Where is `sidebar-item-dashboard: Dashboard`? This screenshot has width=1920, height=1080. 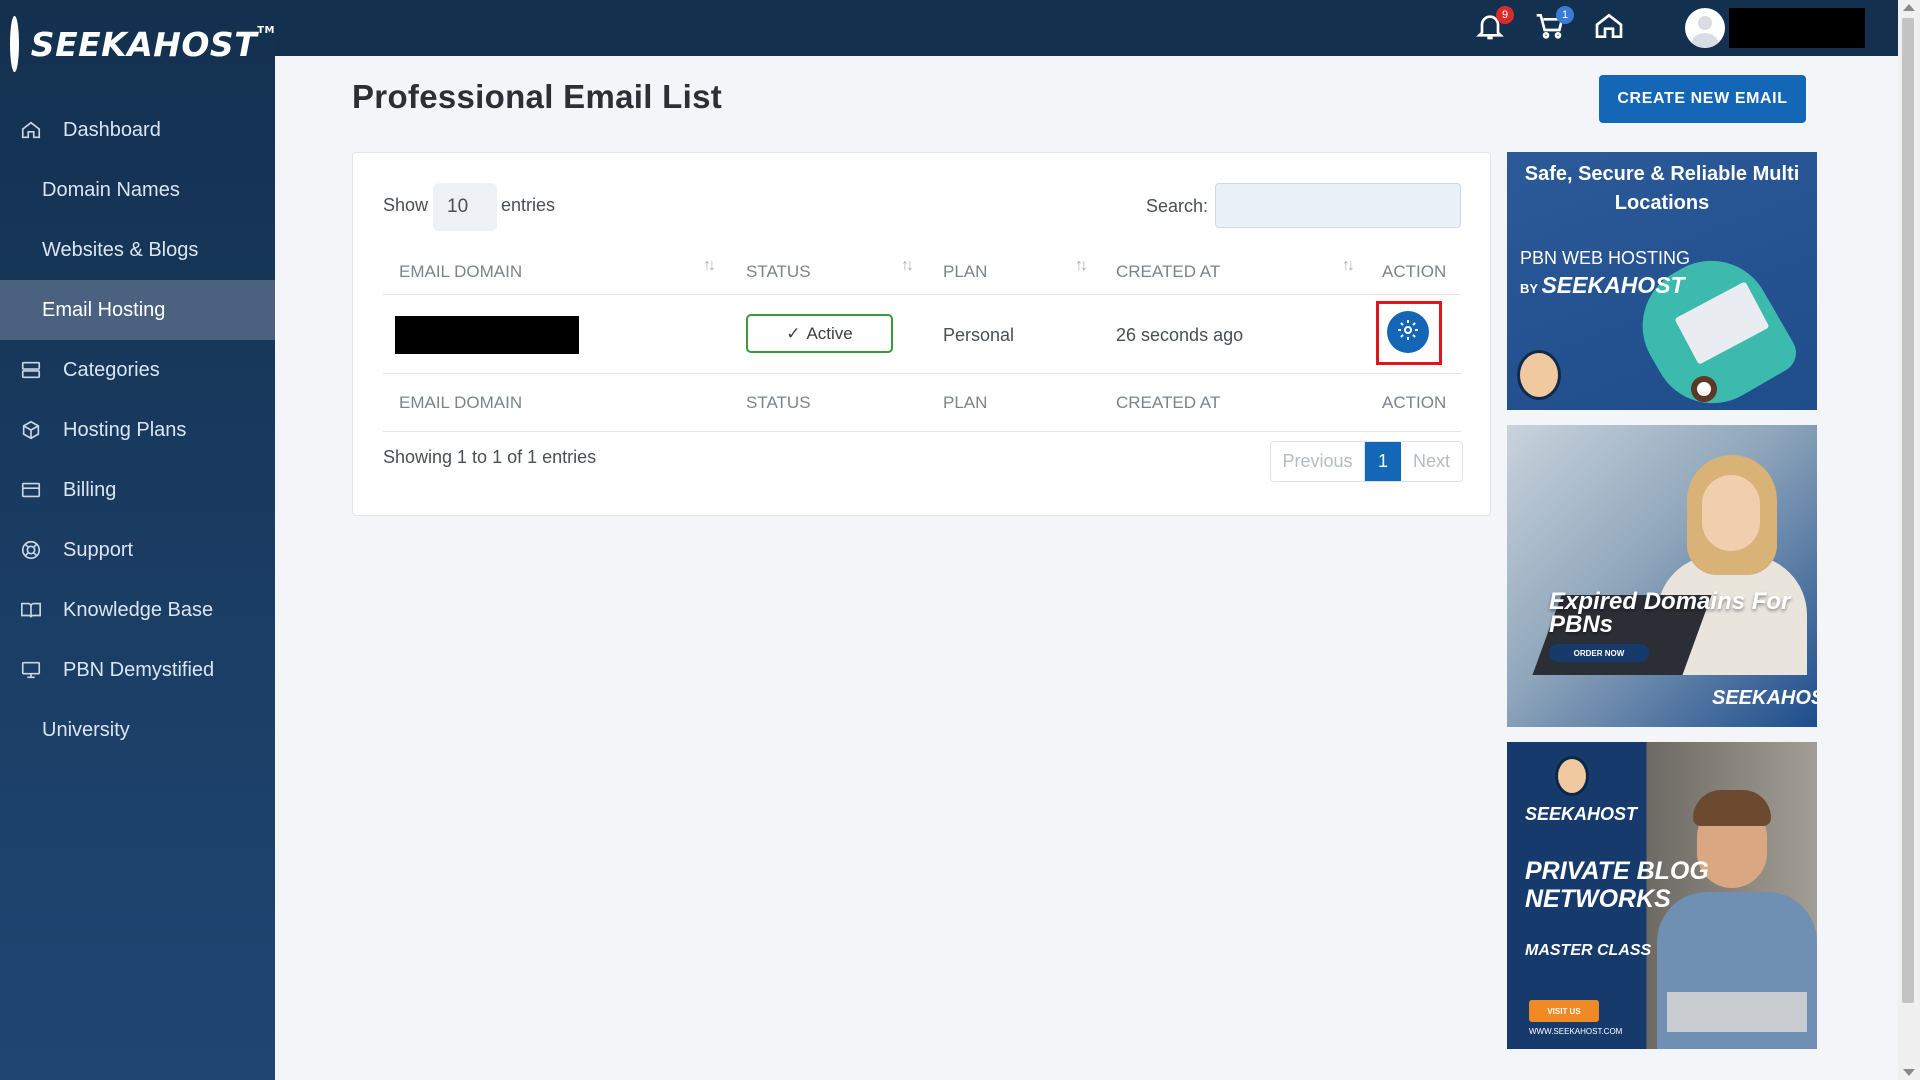 sidebar-item-dashboard: Dashboard is located at coordinates (137, 130).